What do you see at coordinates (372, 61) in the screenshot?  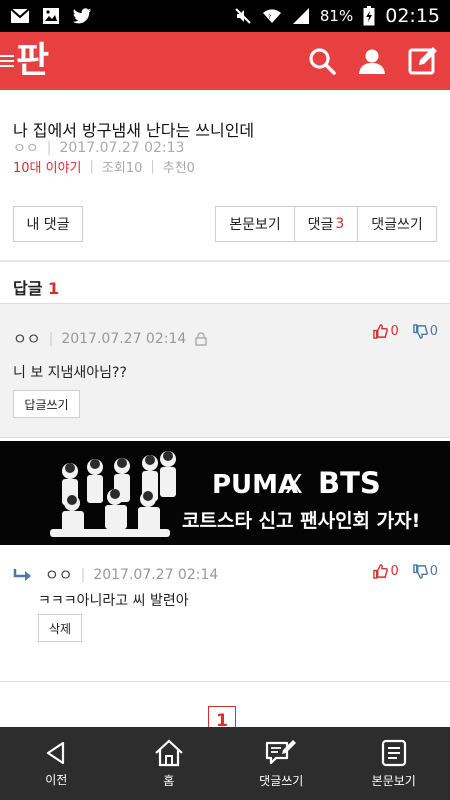 I see `profile-icon` at bounding box center [372, 61].